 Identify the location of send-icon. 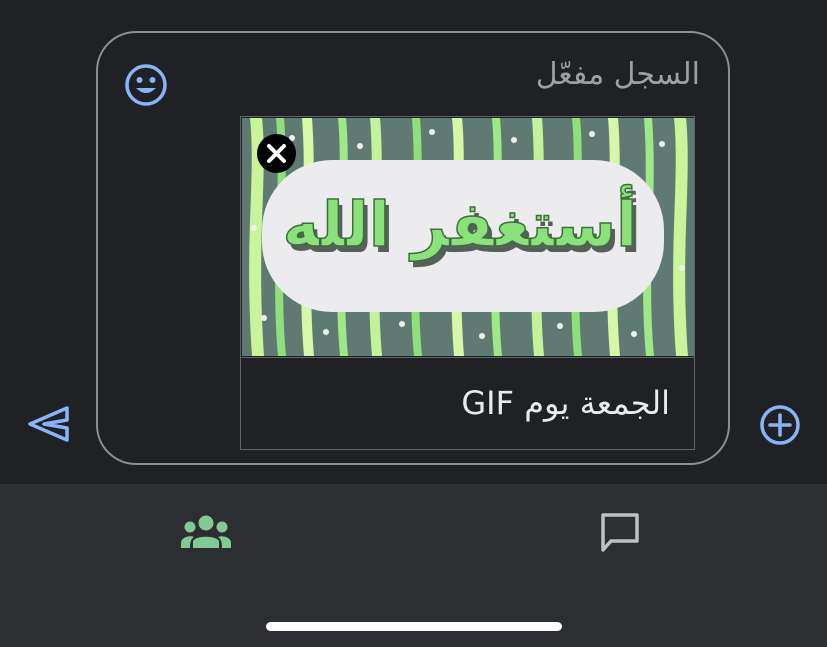
(48, 424).